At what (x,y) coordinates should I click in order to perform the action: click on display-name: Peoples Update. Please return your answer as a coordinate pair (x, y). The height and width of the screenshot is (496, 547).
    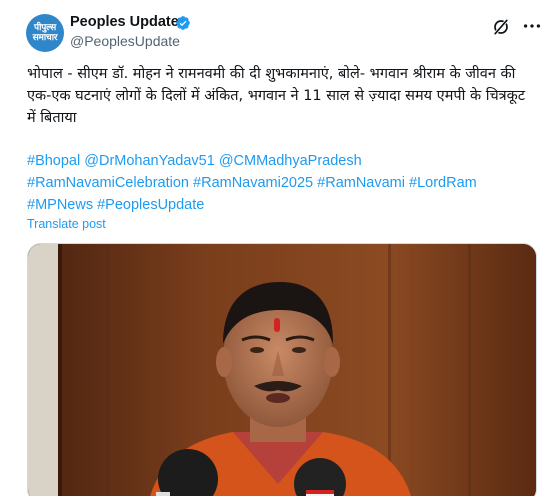
    Looking at the image, I should click on (124, 22).